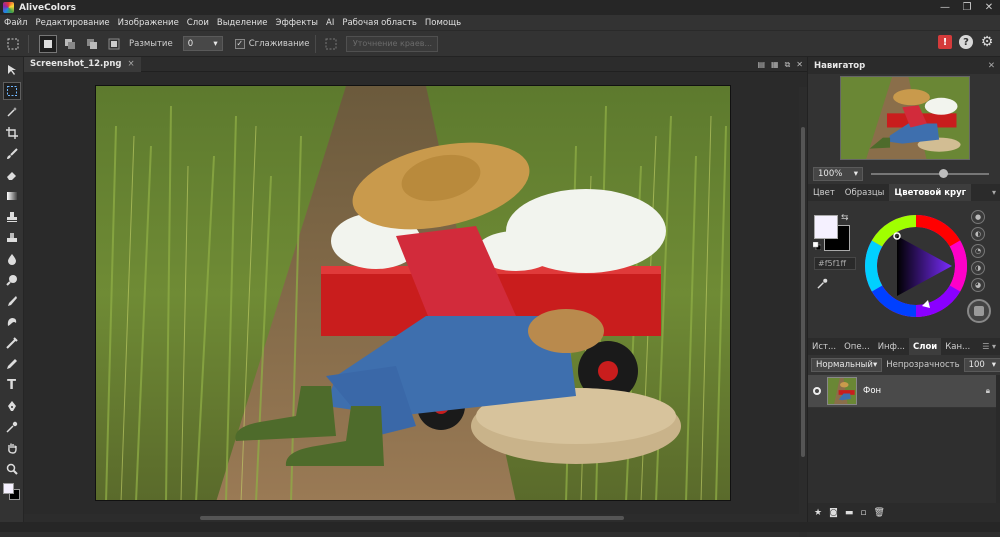  What do you see at coordinates (202, 43) in the screenshot?
I see `blur-dropdown: 0 ▾` at bounding box center [202, 43].